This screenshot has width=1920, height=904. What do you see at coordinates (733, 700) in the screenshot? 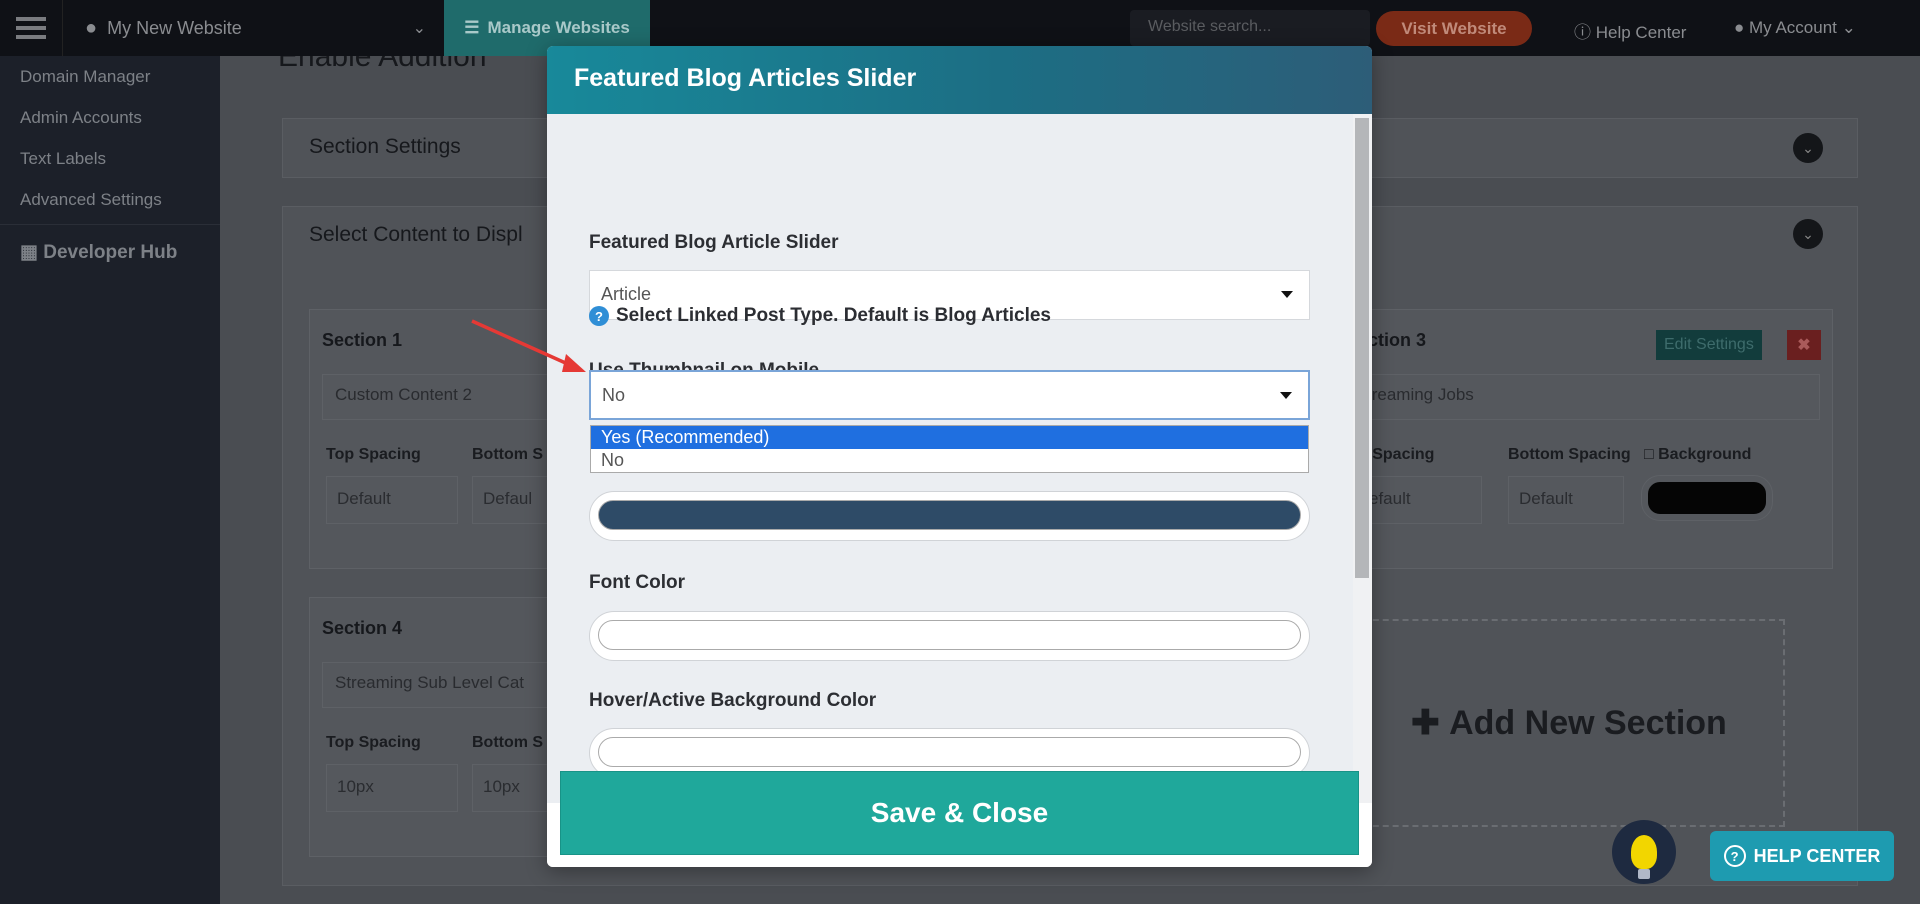
I see `hover-color-label: Hover/Active Background Color` at bounding box center [733, 700].